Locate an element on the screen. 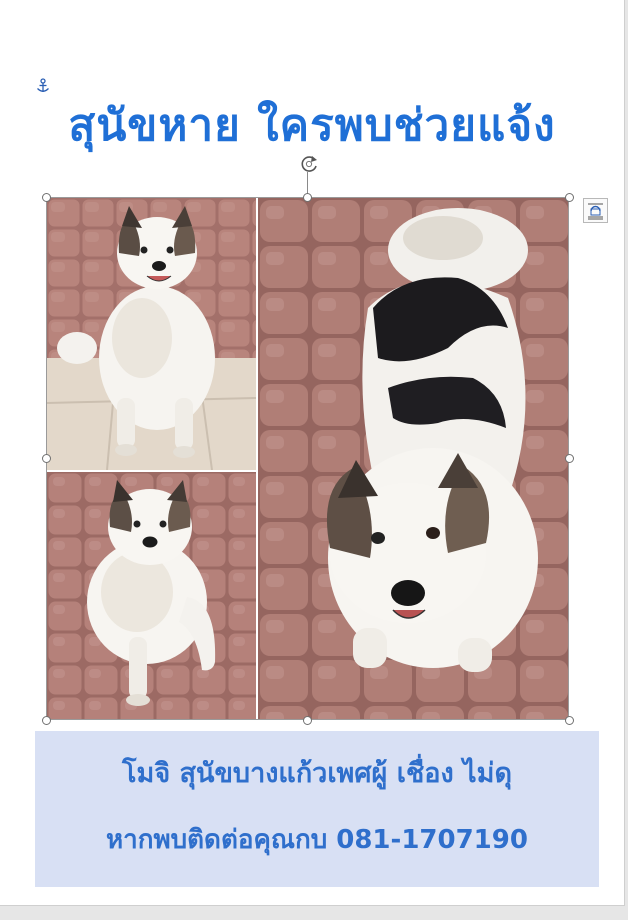 Image resolution: width=628 pixels, height=920 pixels. resize-handle-top is located at coordinates (307, 197).